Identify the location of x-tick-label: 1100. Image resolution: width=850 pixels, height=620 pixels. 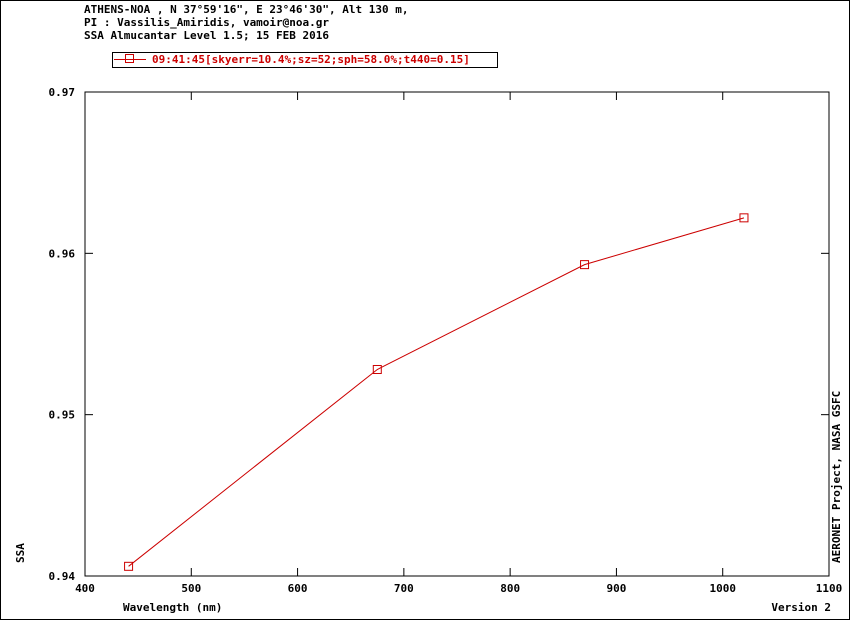
(829, 588).